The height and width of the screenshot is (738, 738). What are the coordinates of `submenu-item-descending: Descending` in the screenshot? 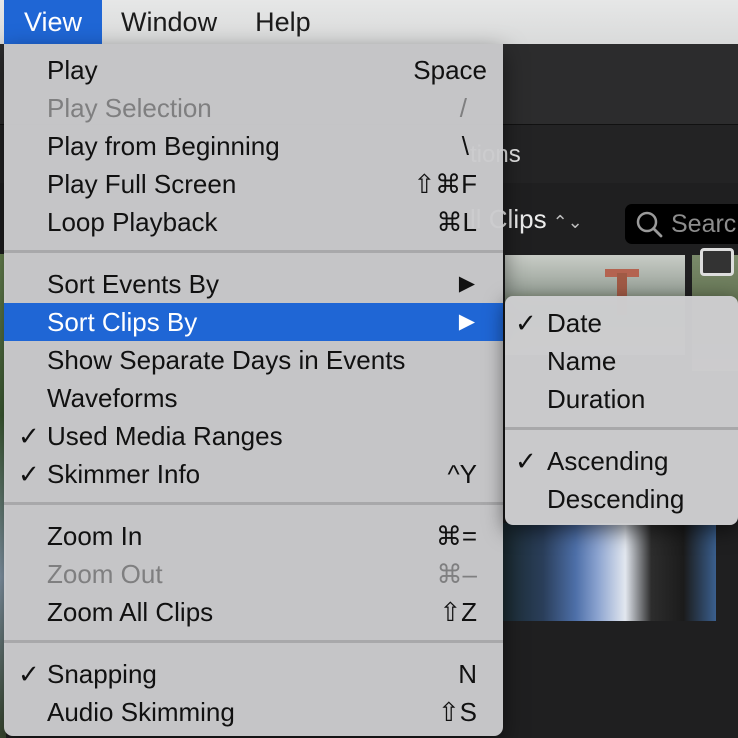 It's located at (621, 499).